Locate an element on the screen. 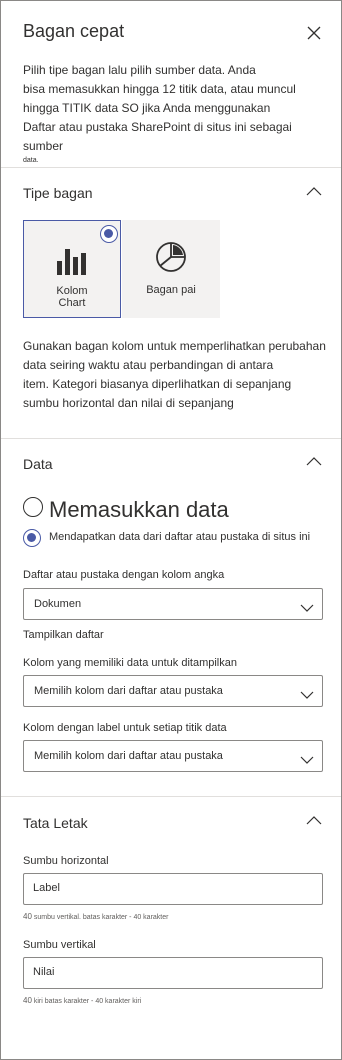 Image resolution: width=342 pixels, height=1060 pixels. vertical-axis-input is located at coordinates (173, 972).